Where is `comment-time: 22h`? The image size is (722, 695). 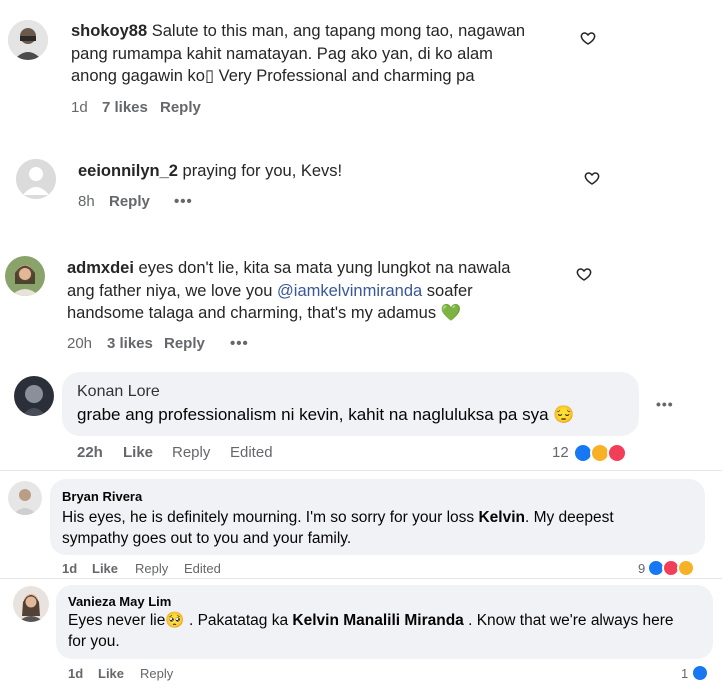 comment-time: 22h is located at coordinates (90, 452).